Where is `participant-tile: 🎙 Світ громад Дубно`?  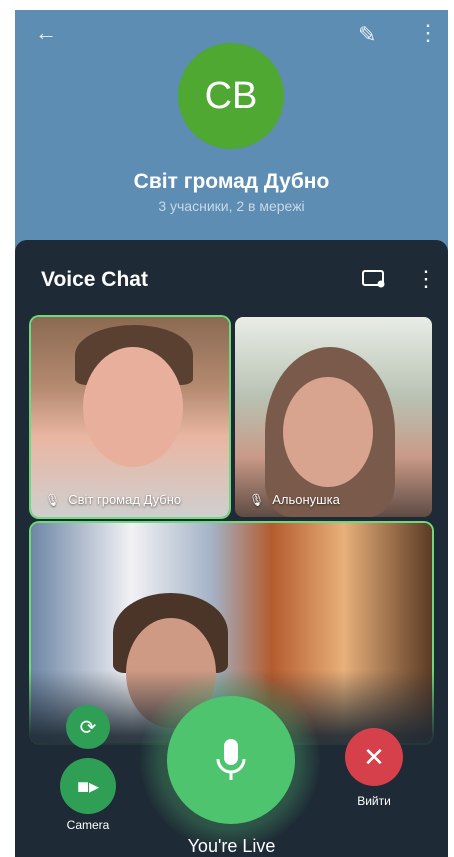
participant-tile: 🎙 Світ громад Дубно is located at coordinates (130, 417).